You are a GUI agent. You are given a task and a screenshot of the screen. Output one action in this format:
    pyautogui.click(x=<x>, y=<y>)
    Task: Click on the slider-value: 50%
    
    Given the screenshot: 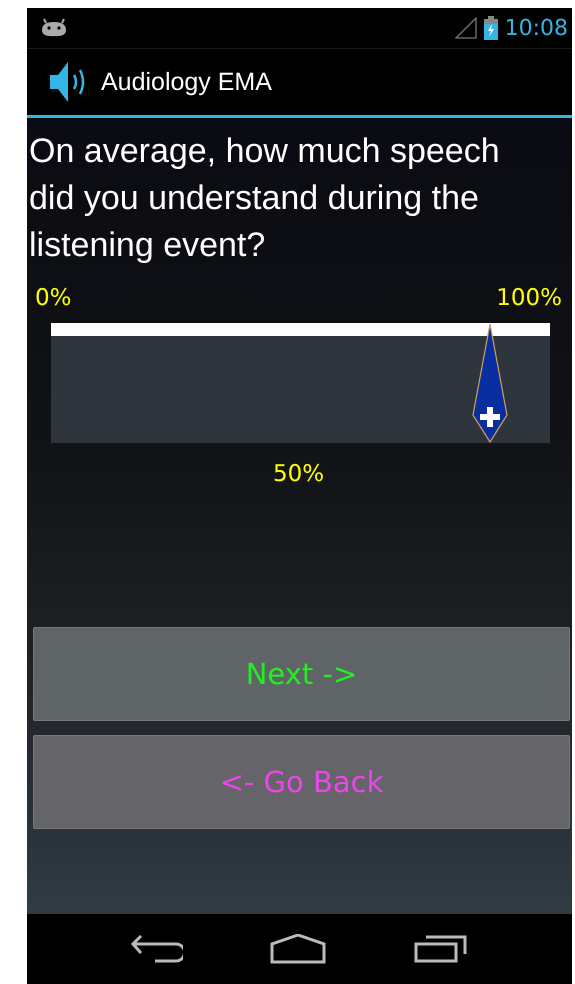 What is the action you would take?
    pyautogui.click(x=299, y=473)
    